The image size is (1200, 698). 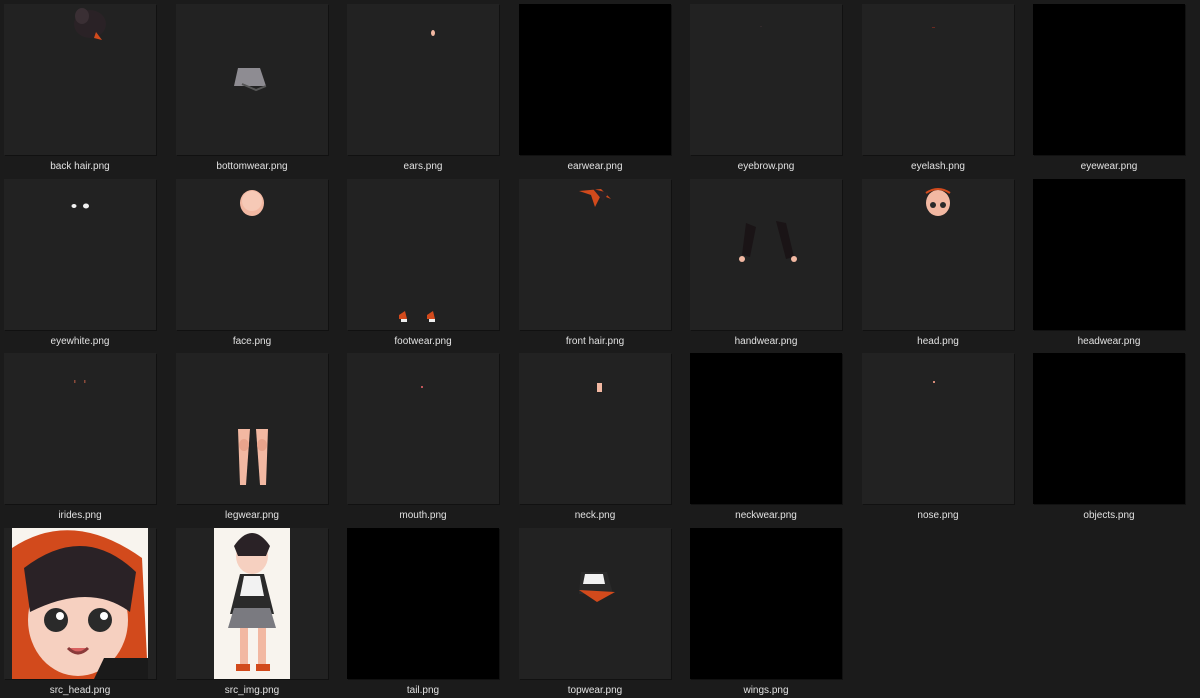 What do you see at coordinates (1109, 428) in the screenshot?
I see `objects-thumbnail` at bounding box center [1109, 428].